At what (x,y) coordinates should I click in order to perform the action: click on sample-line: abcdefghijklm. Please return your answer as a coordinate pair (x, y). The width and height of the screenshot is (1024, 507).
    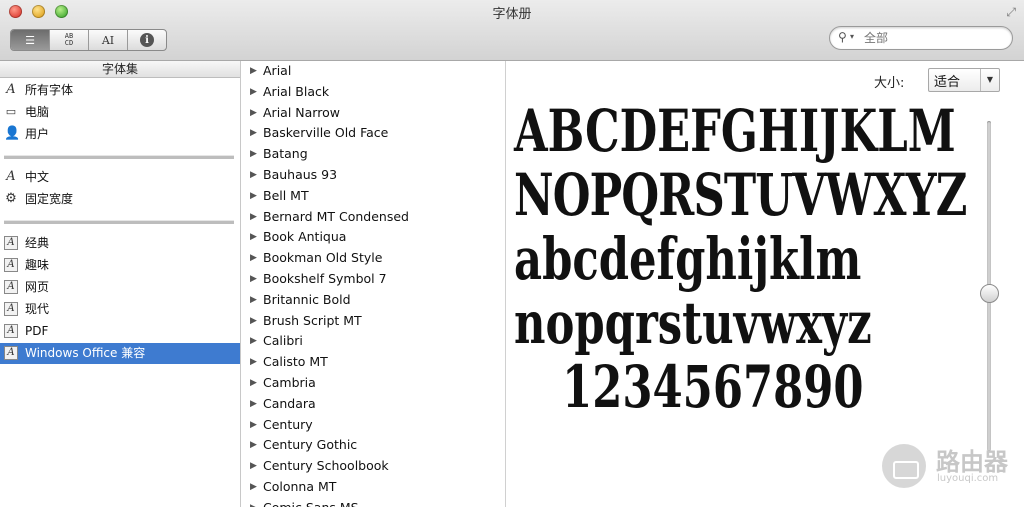
    Looking at the image, I should click on (688, 259).